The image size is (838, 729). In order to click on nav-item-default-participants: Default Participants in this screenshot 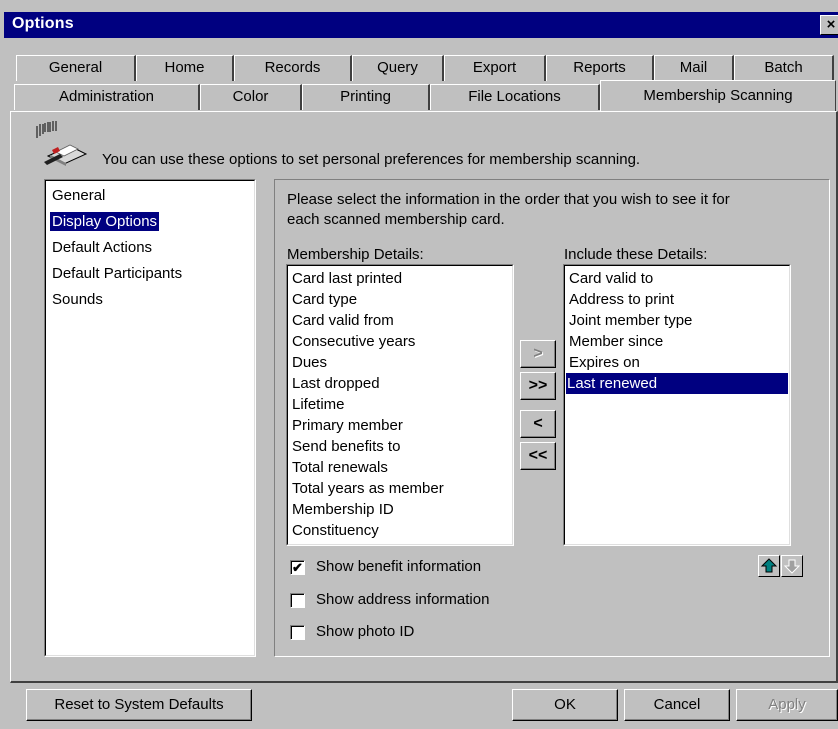, I will do `click(117, 273)`.